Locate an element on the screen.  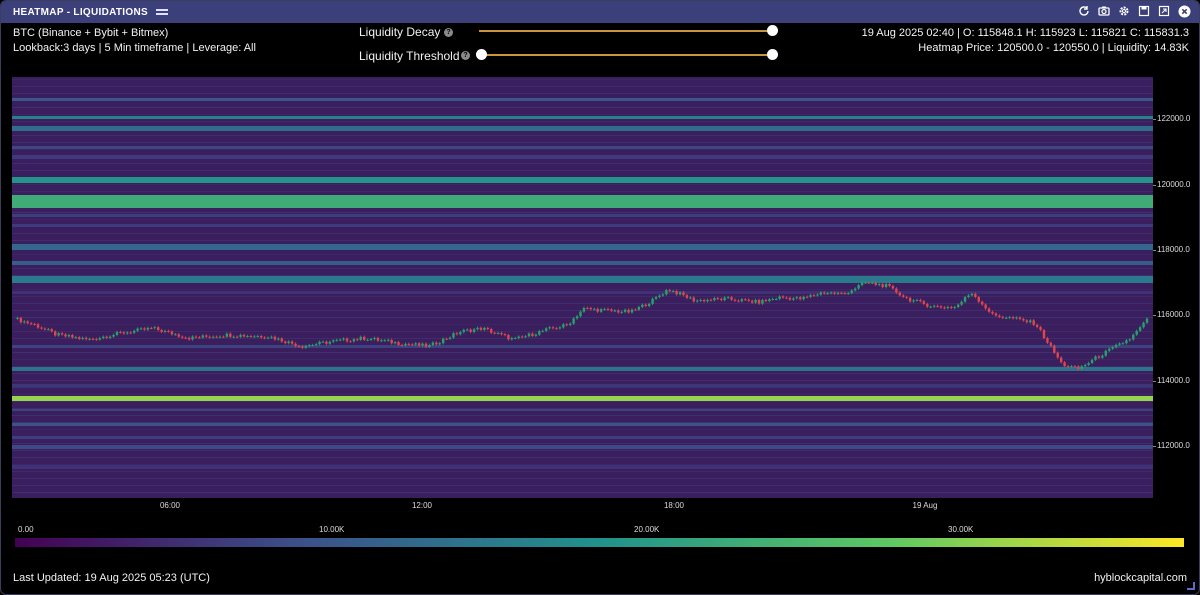
threshold-help-icon: ? is located at coordinates (465, 55).